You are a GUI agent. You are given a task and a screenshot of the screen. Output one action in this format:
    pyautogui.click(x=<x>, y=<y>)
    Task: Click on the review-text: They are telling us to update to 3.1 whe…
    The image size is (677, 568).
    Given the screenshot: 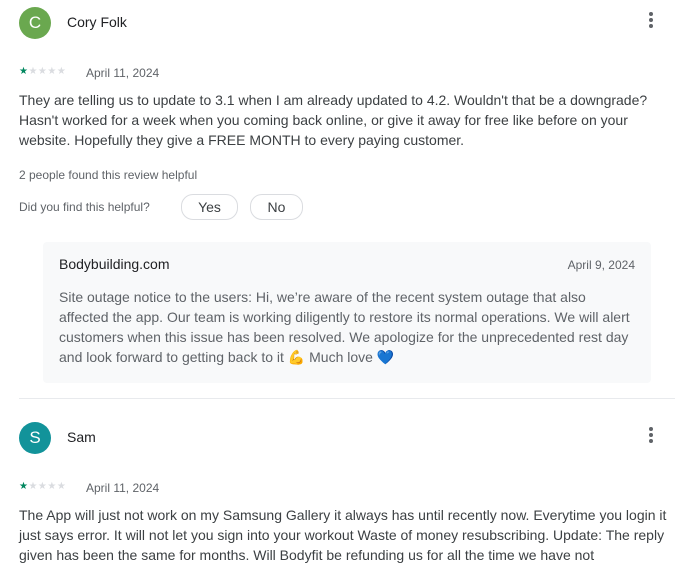 What is the action you would take?
    pyautogui.click(x=333, y=120)
    